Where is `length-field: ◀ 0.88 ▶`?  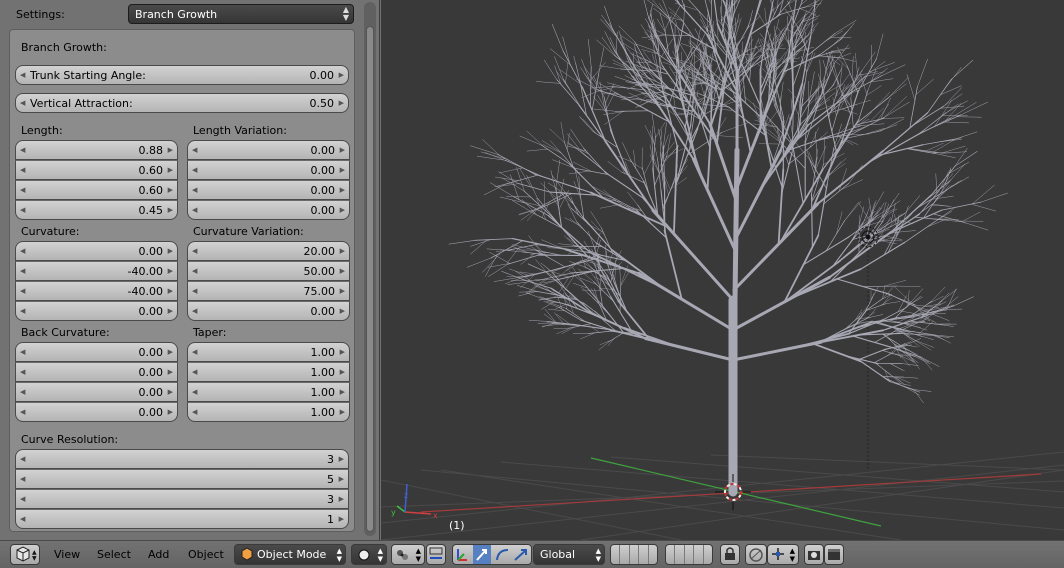
length-field: ◀ 0.88 ▶ is located at coordinates (96, 150).